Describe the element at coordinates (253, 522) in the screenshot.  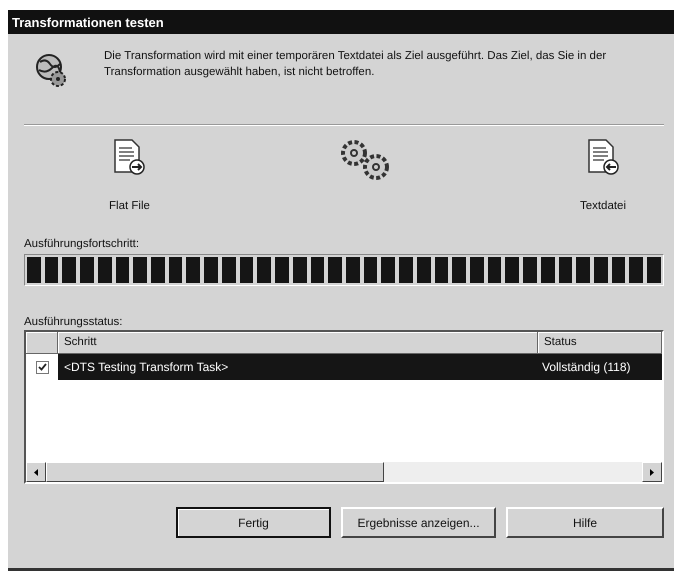
I see `dialog-button: Fertig` at that location.